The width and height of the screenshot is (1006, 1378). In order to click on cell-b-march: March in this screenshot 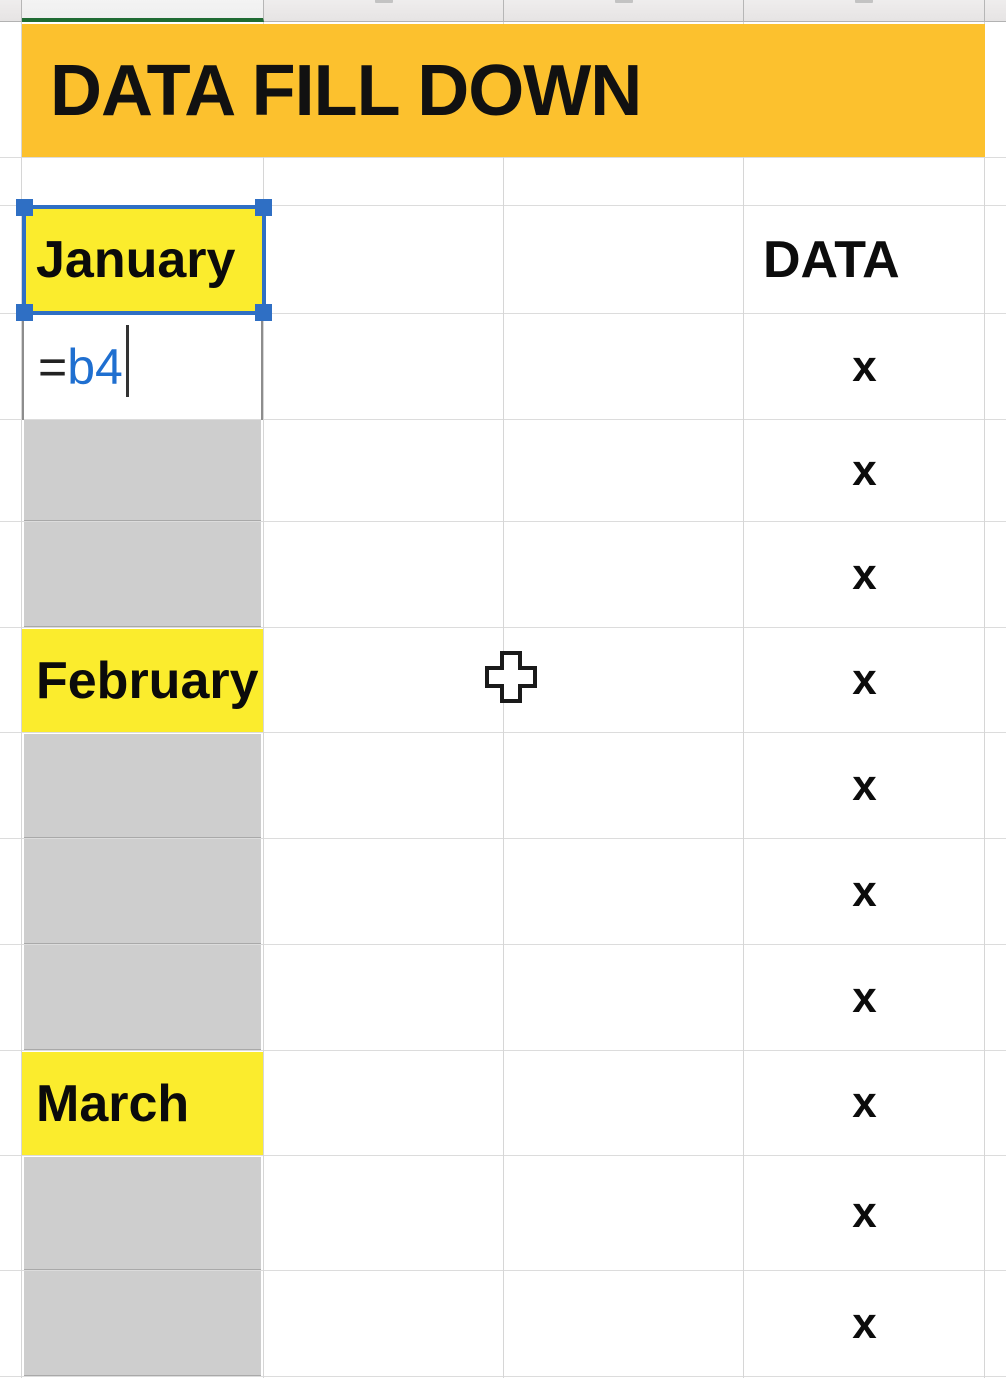, I will do `click(142, 1103)`.